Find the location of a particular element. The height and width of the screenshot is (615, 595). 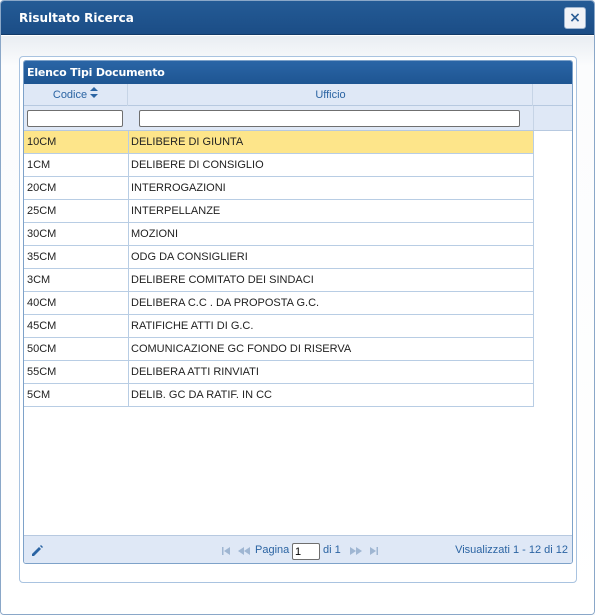

table-row: 1CM DELIBERE DI CONSIGLIO is located at coordinates (279, 165).